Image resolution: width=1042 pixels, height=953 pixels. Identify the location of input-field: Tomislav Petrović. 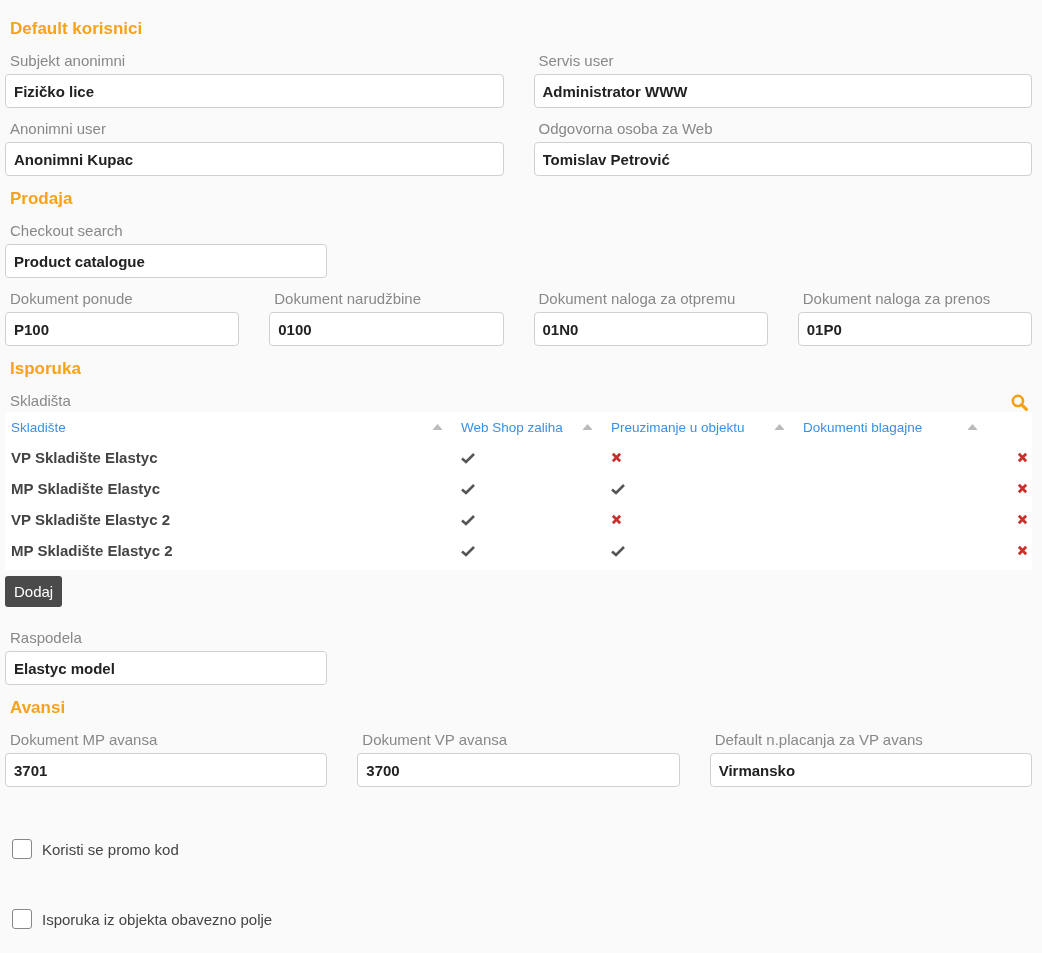
(782, 159).